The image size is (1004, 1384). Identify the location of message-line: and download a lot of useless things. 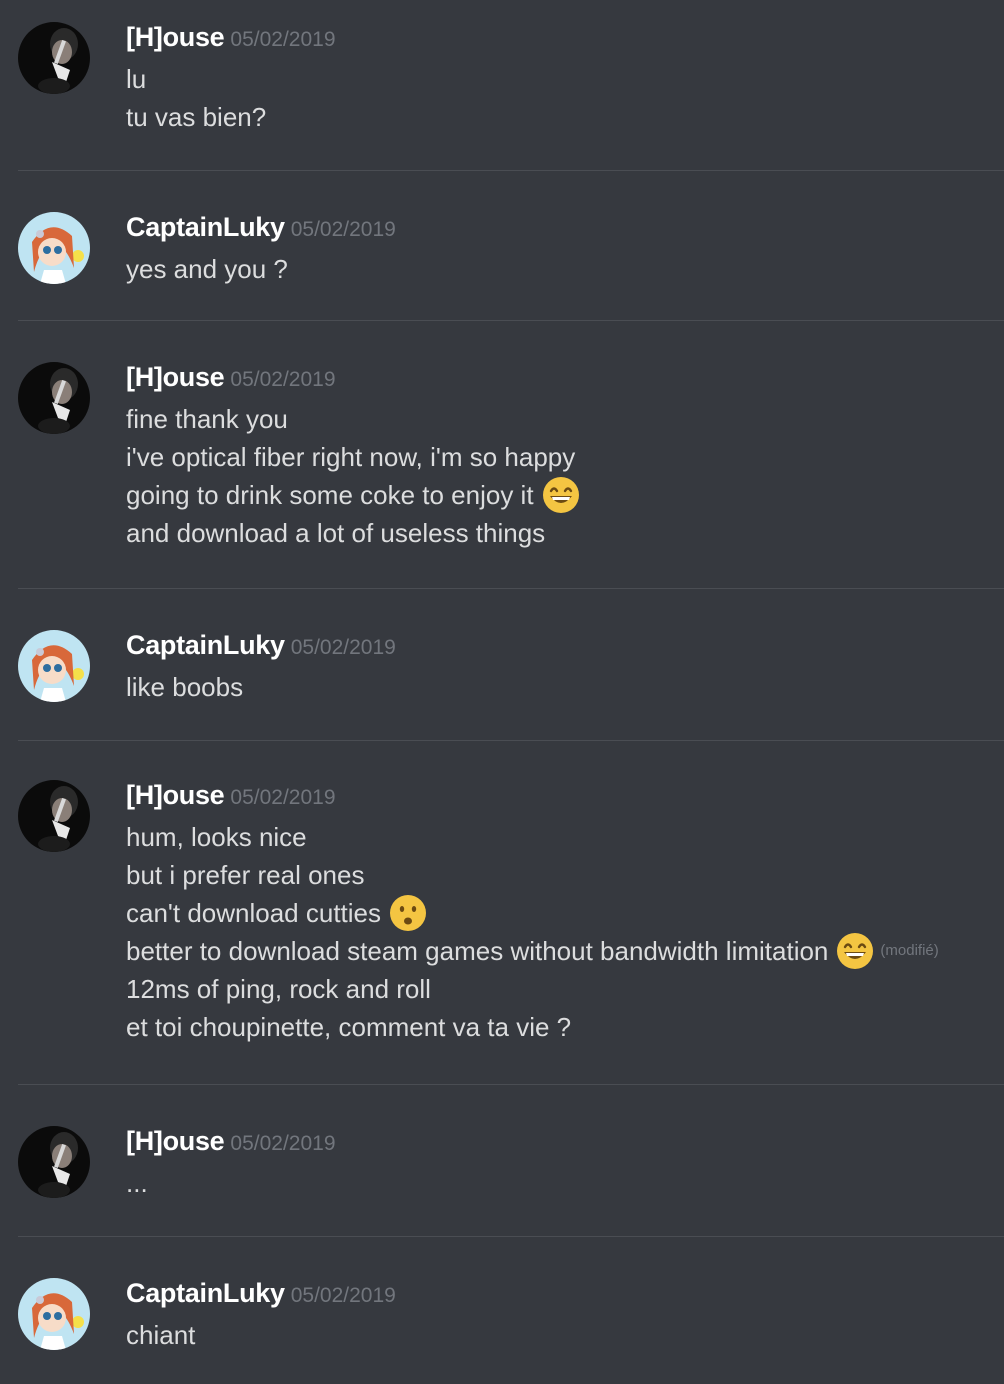
(353, 533).